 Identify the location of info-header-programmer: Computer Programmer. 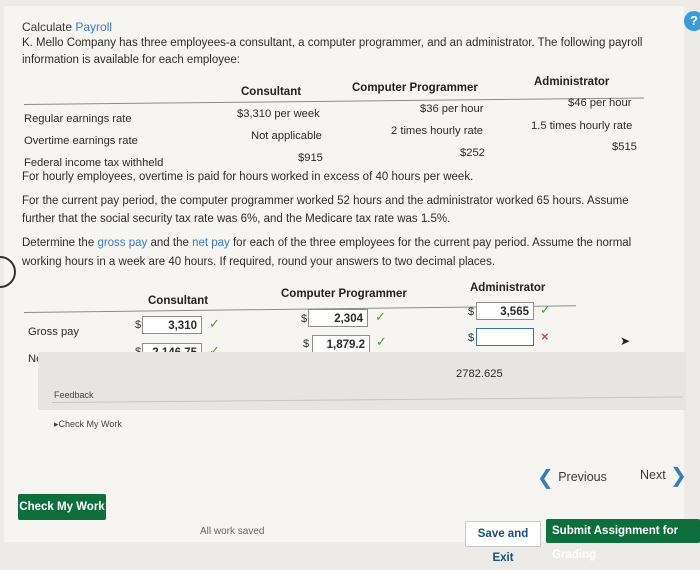
(415, 88).